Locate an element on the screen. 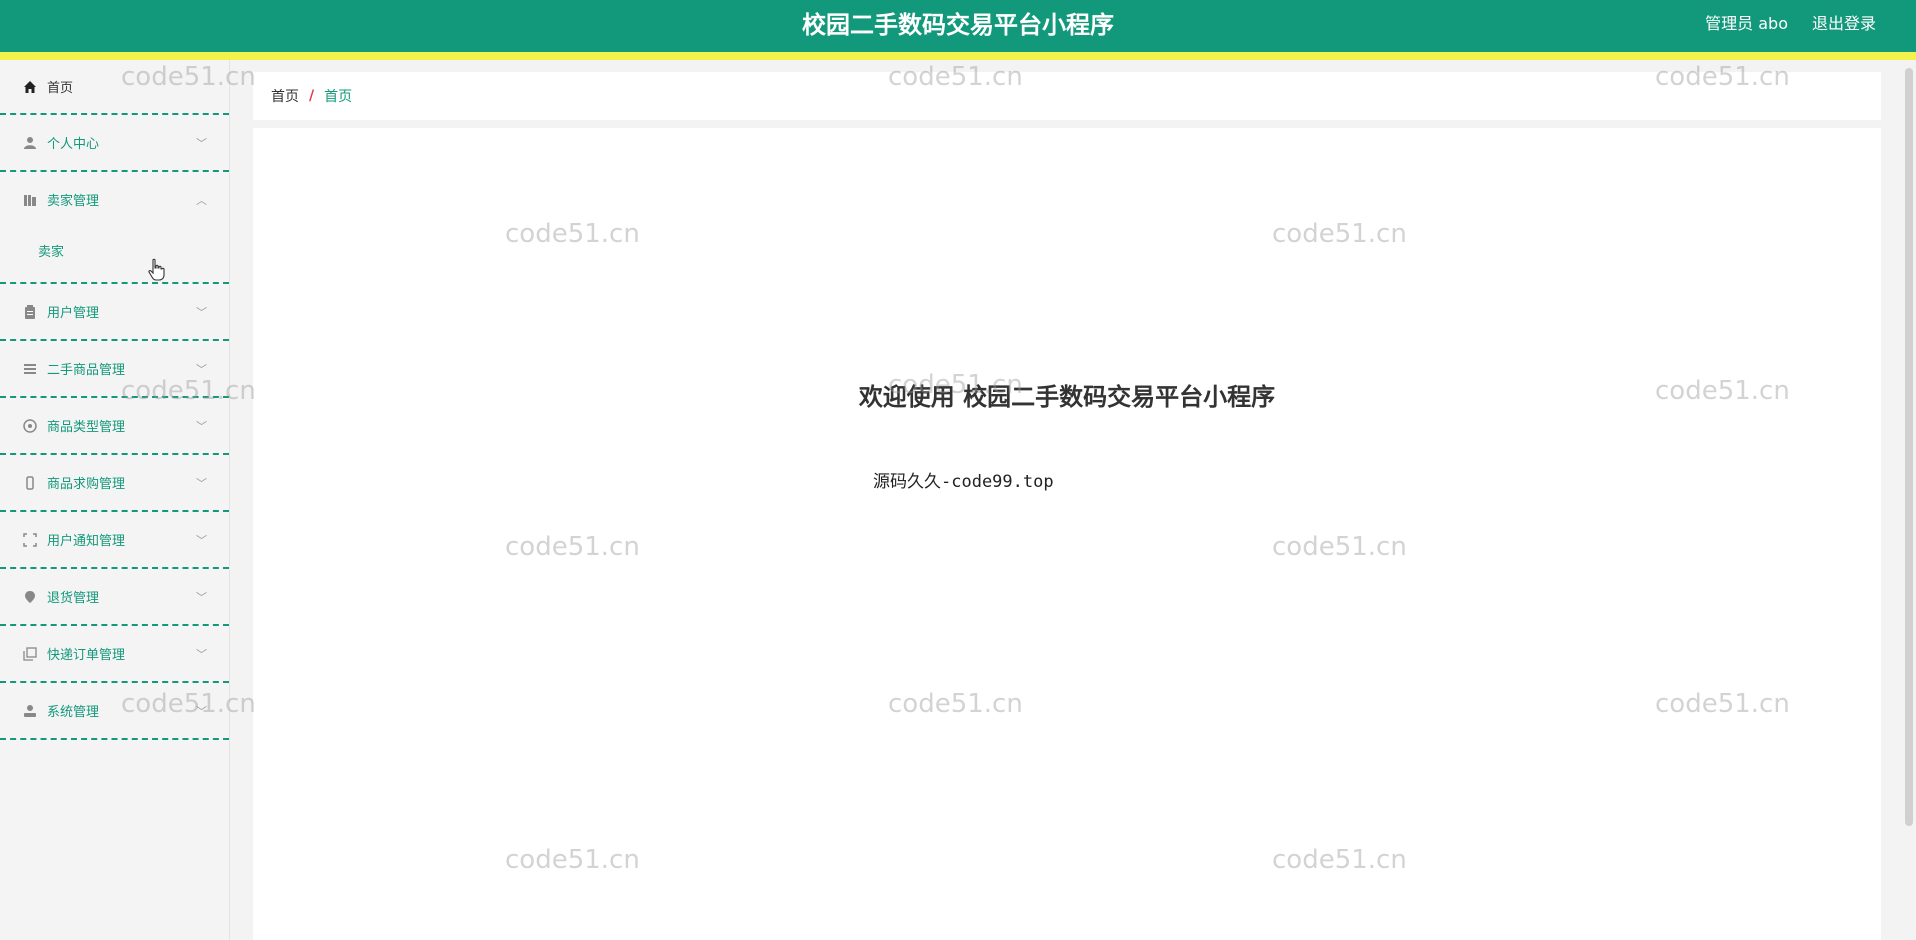 This screenshot has height=940, width=1916. header-actions: 管理员 abo 退出登录 is located at coordinates (1790, 24).